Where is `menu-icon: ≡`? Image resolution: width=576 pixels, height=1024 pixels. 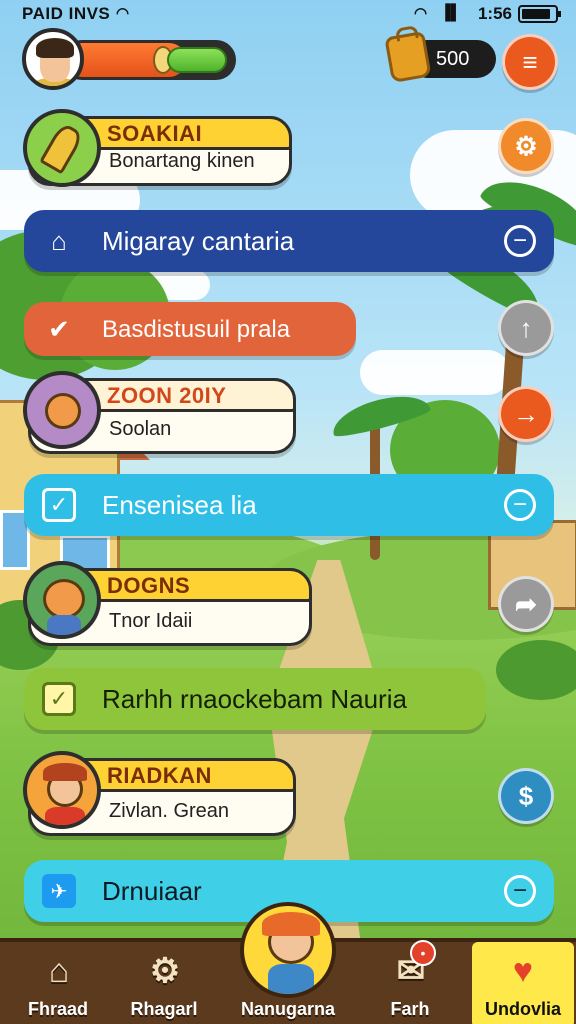
menu-icon: ≡ is located at coordinates (530, 61).